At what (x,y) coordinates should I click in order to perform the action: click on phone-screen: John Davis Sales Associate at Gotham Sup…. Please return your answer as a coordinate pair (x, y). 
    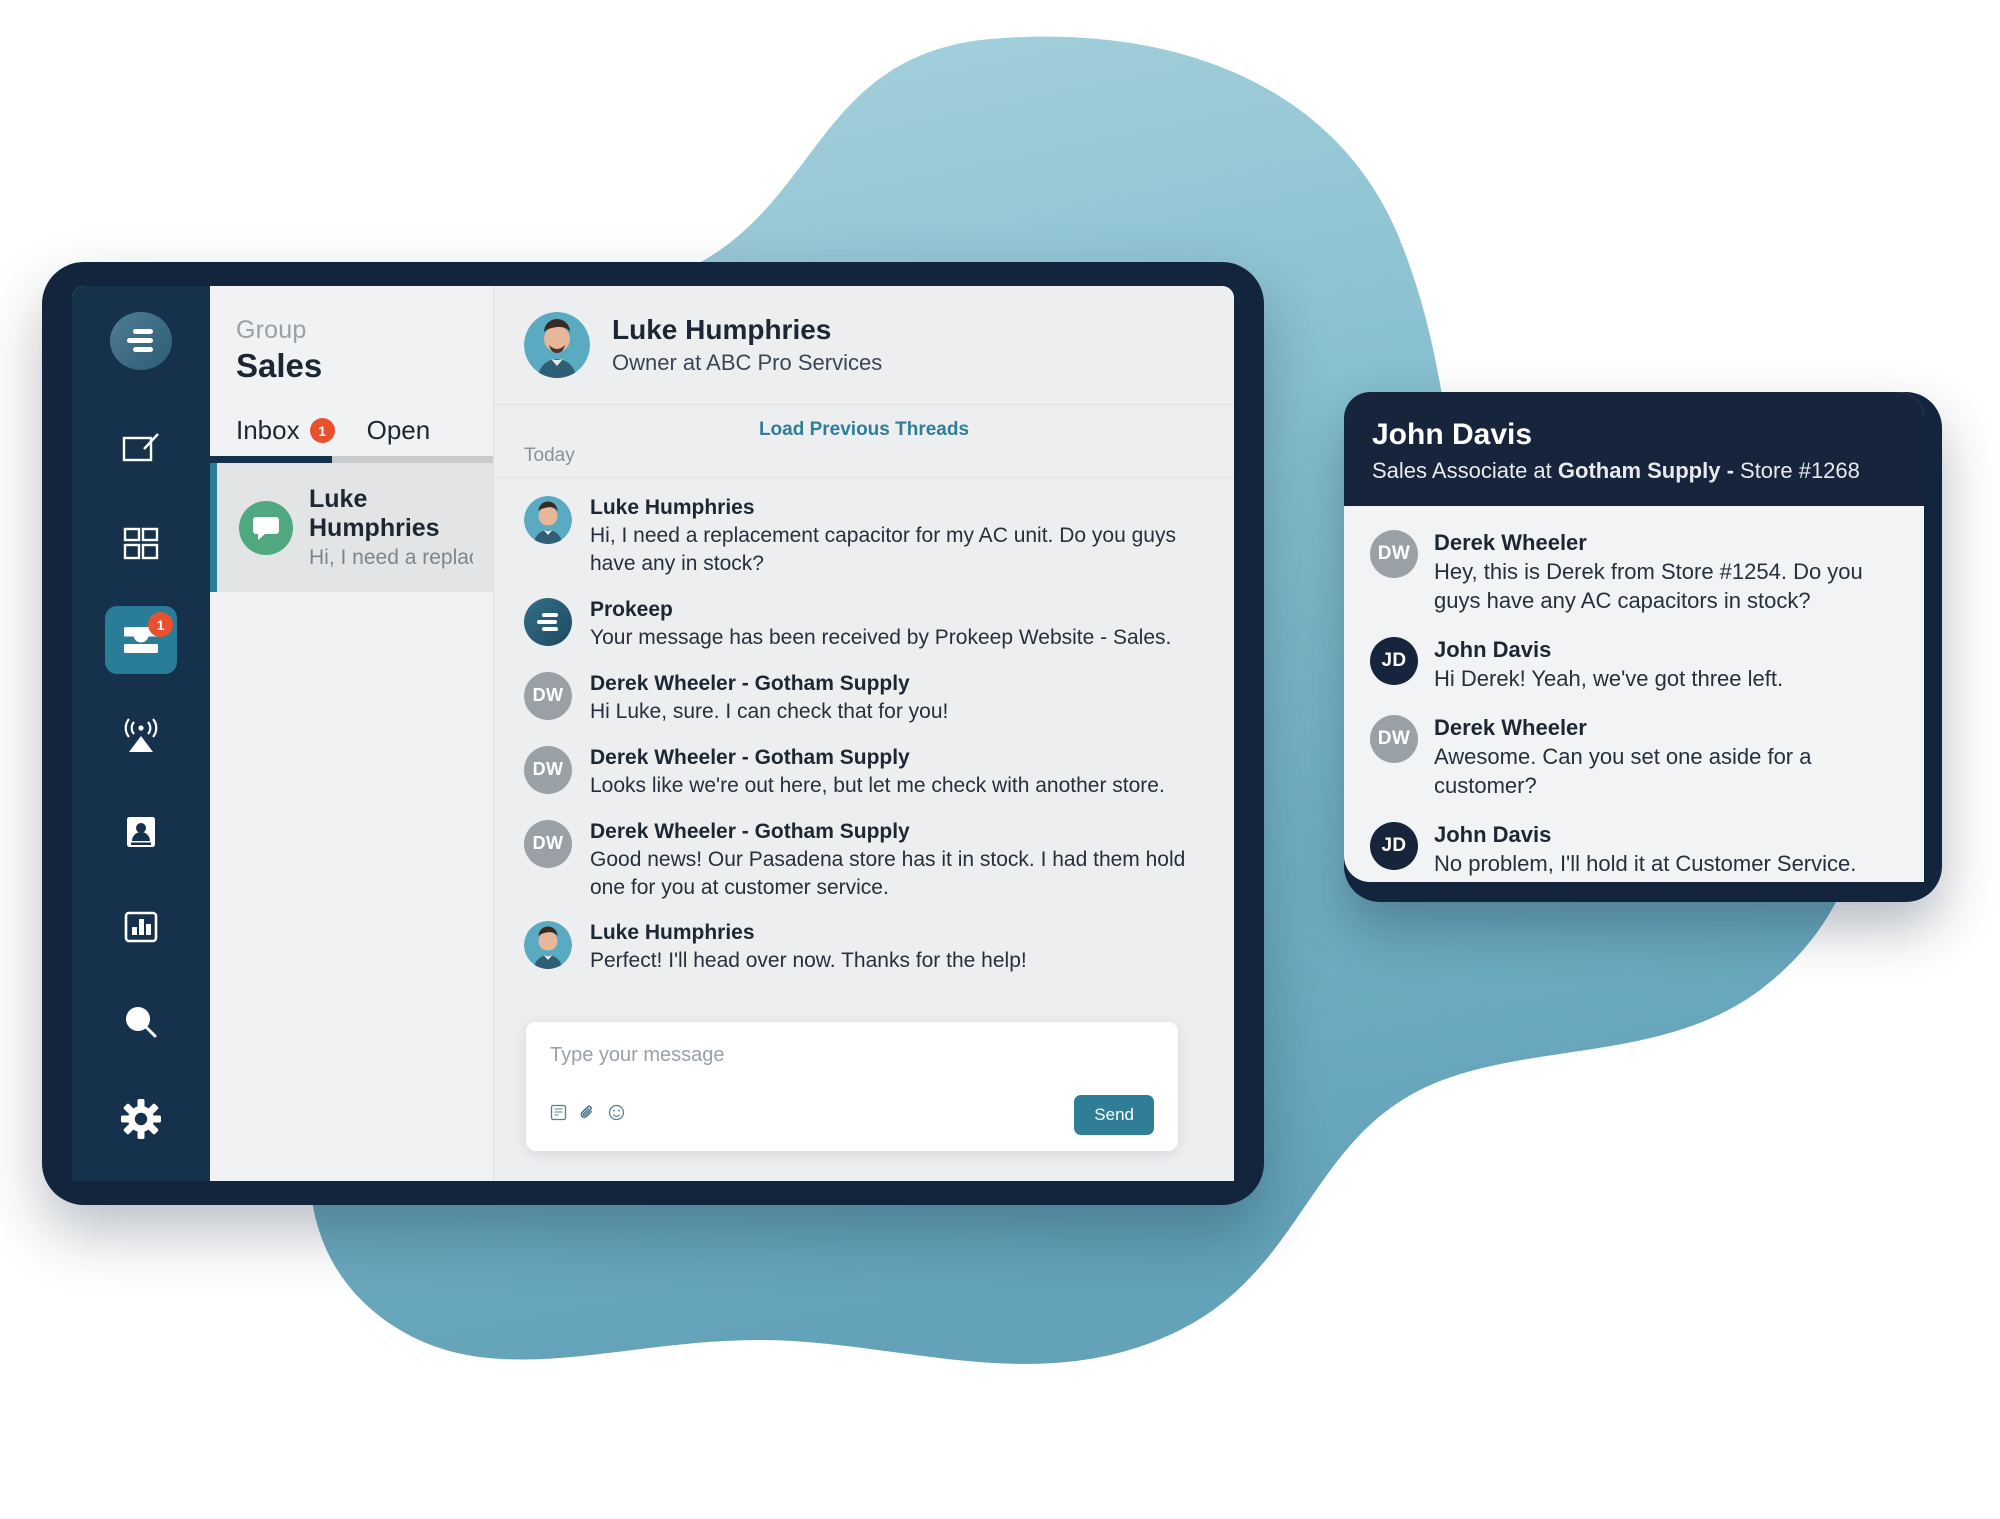
    Looking at the image, I should click on (1634, 637).